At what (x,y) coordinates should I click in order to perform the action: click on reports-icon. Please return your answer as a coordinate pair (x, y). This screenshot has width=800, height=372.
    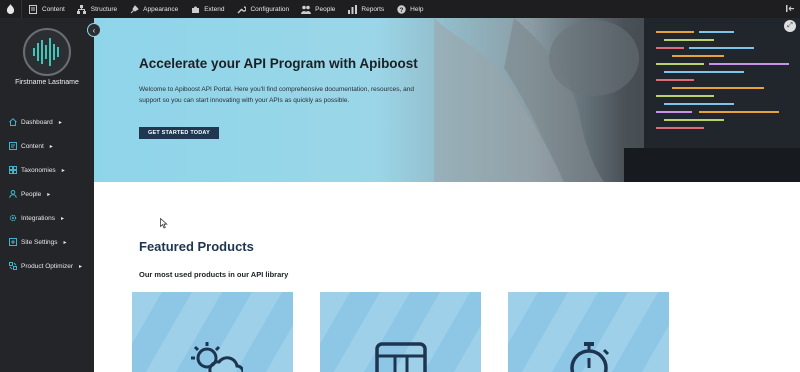
    Looking at the image, I should click on (352, 9).